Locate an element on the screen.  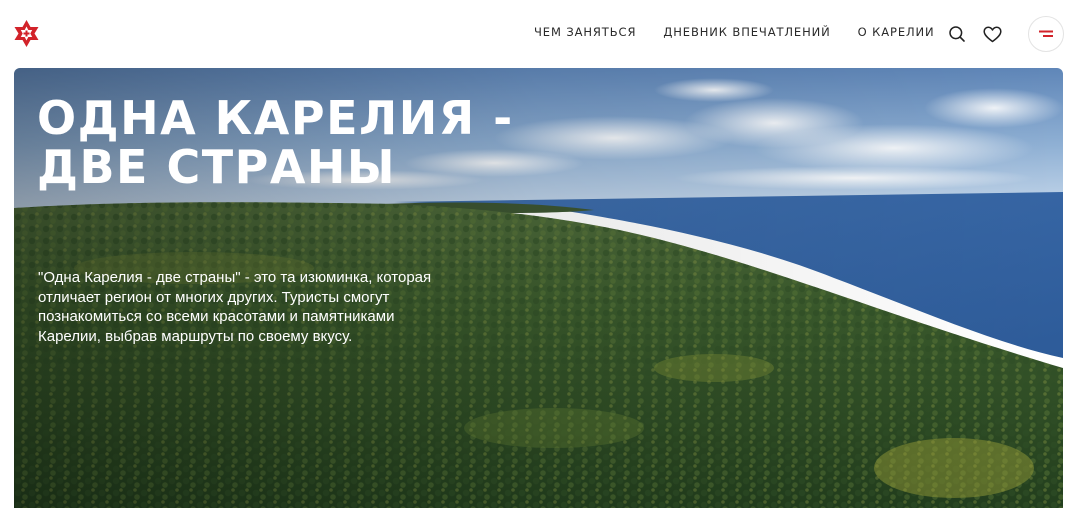
nav-item-activities: ЧЕМ ЗАНЯТЬСЯ is located at coordinates (585, 32).